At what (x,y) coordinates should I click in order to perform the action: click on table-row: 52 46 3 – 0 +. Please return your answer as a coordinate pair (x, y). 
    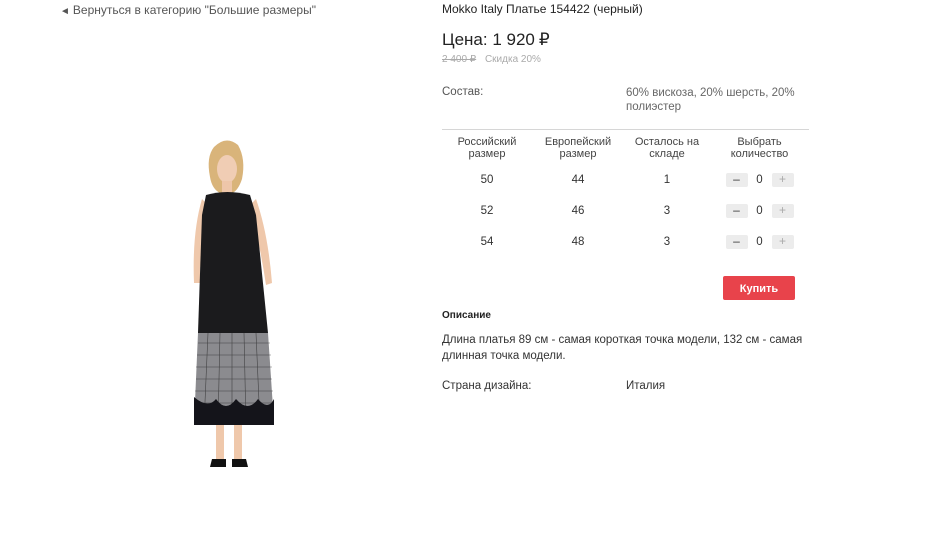
    Looking at the image, I should click on (625, 210).